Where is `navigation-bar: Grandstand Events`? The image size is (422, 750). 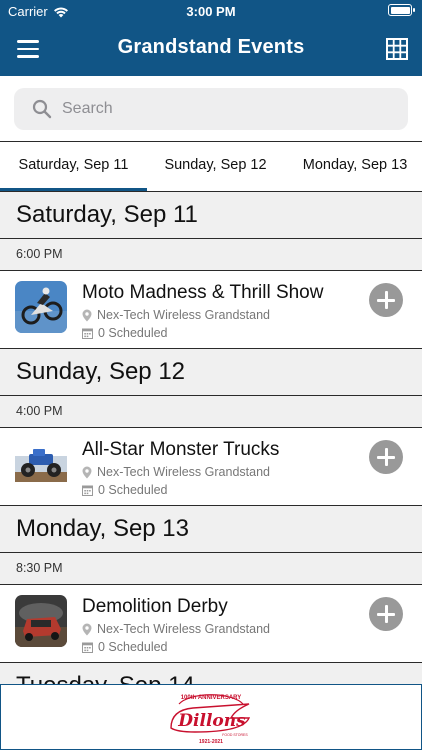
navigation-bar: Grandstand Events is located at coordinates (211, 49).